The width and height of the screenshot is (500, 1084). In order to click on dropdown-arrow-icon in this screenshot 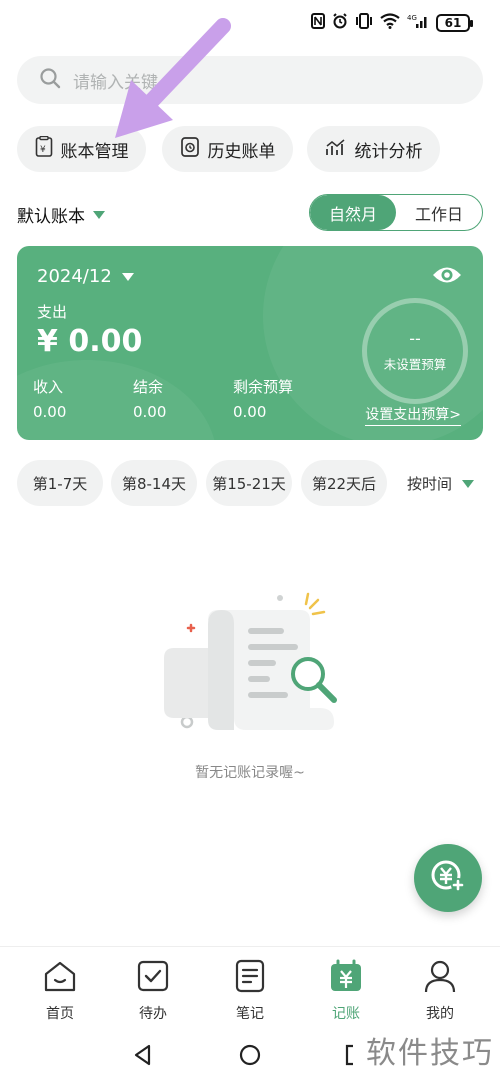, I will do `click(99, 214)`.